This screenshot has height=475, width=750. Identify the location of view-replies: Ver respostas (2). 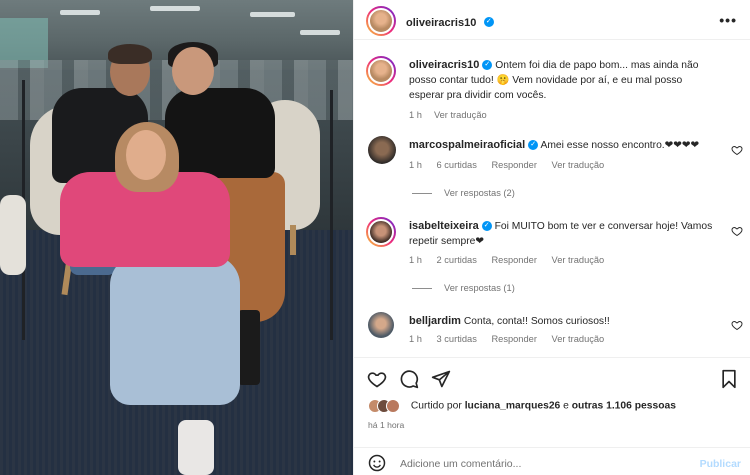
(462, 193).